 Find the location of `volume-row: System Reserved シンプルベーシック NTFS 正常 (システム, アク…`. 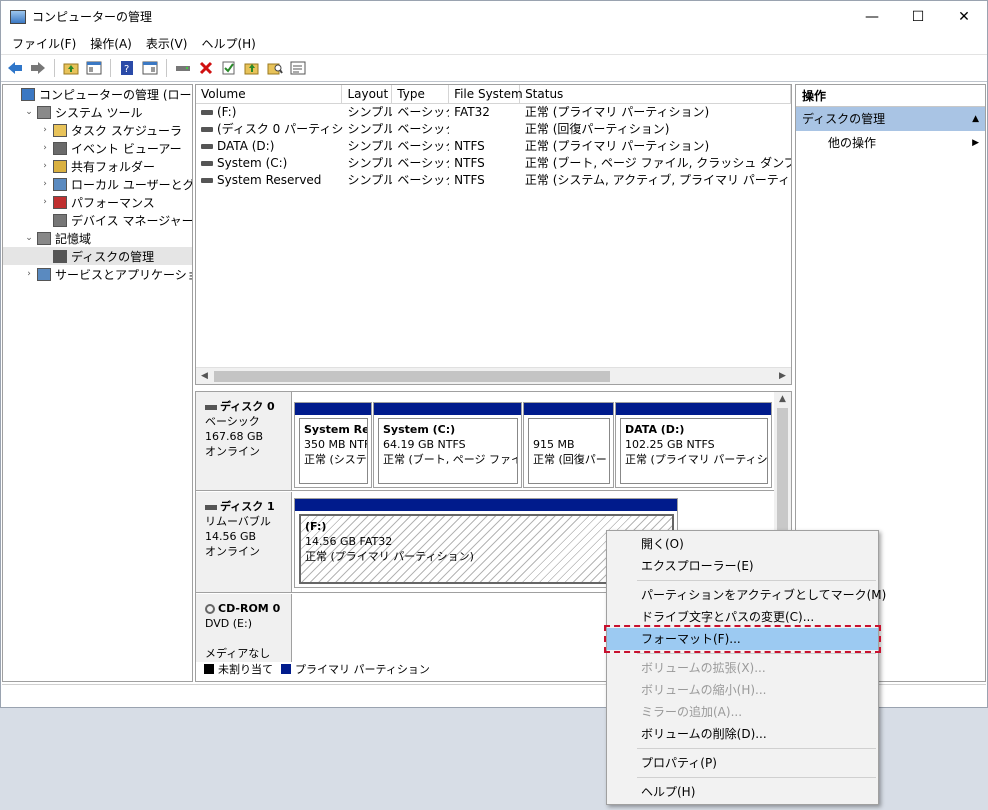

volume-row: System Reserved シンプルベーシック NTFS 正常 (システム, アク… is located at coordinates (493, 180).